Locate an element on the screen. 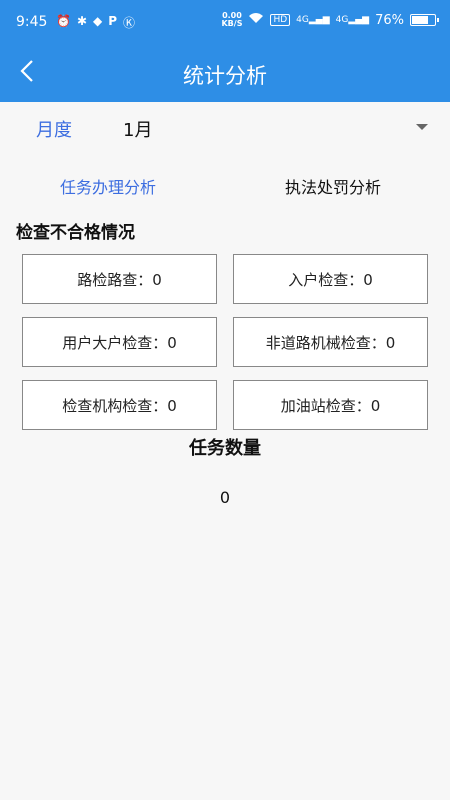 This screenshot has width=450, height=800. nav-bar: 统计分析 is located at coordinates (225, 73).